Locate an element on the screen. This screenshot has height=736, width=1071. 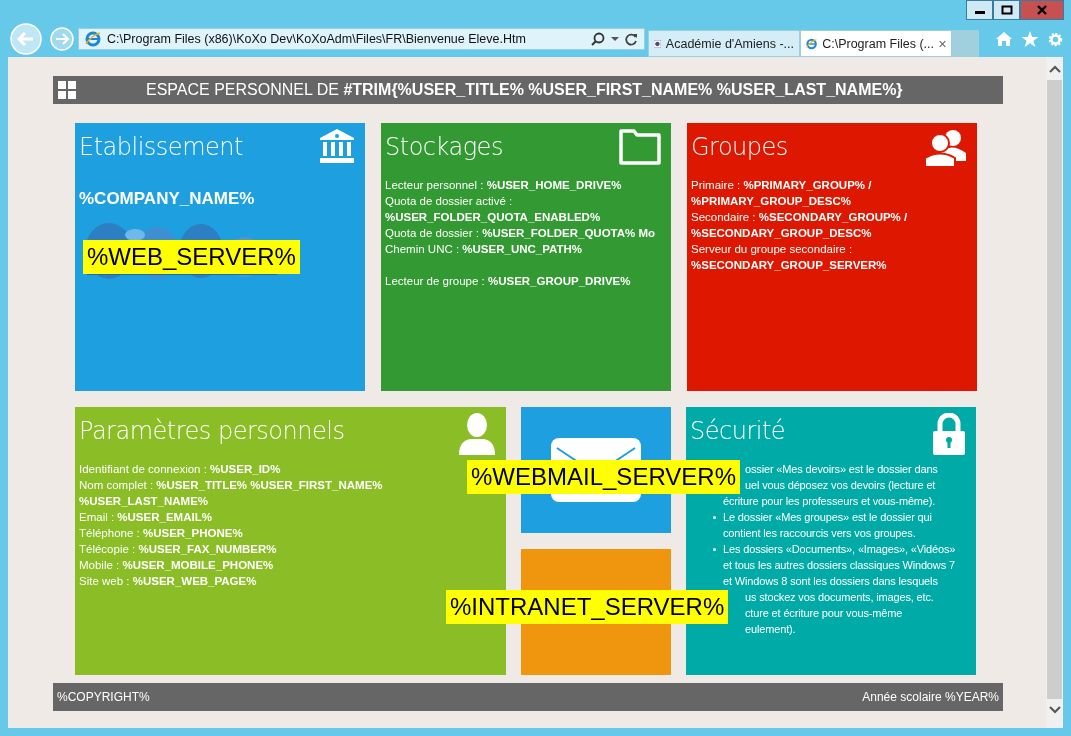
info-line: Mobile : %USER_MOBILE_PHONE% is located at coordinates (176, 565).